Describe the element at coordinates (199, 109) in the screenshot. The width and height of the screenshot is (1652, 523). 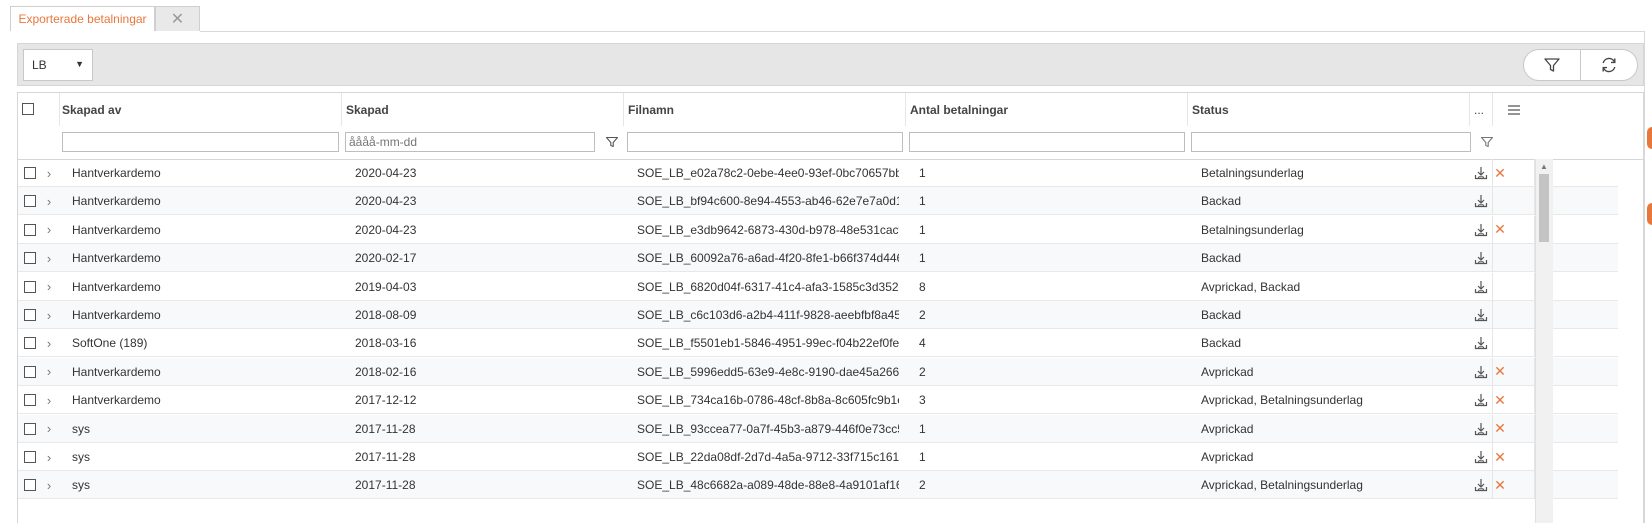
I see `column-header-skapad-av: Skapad av` at that location.